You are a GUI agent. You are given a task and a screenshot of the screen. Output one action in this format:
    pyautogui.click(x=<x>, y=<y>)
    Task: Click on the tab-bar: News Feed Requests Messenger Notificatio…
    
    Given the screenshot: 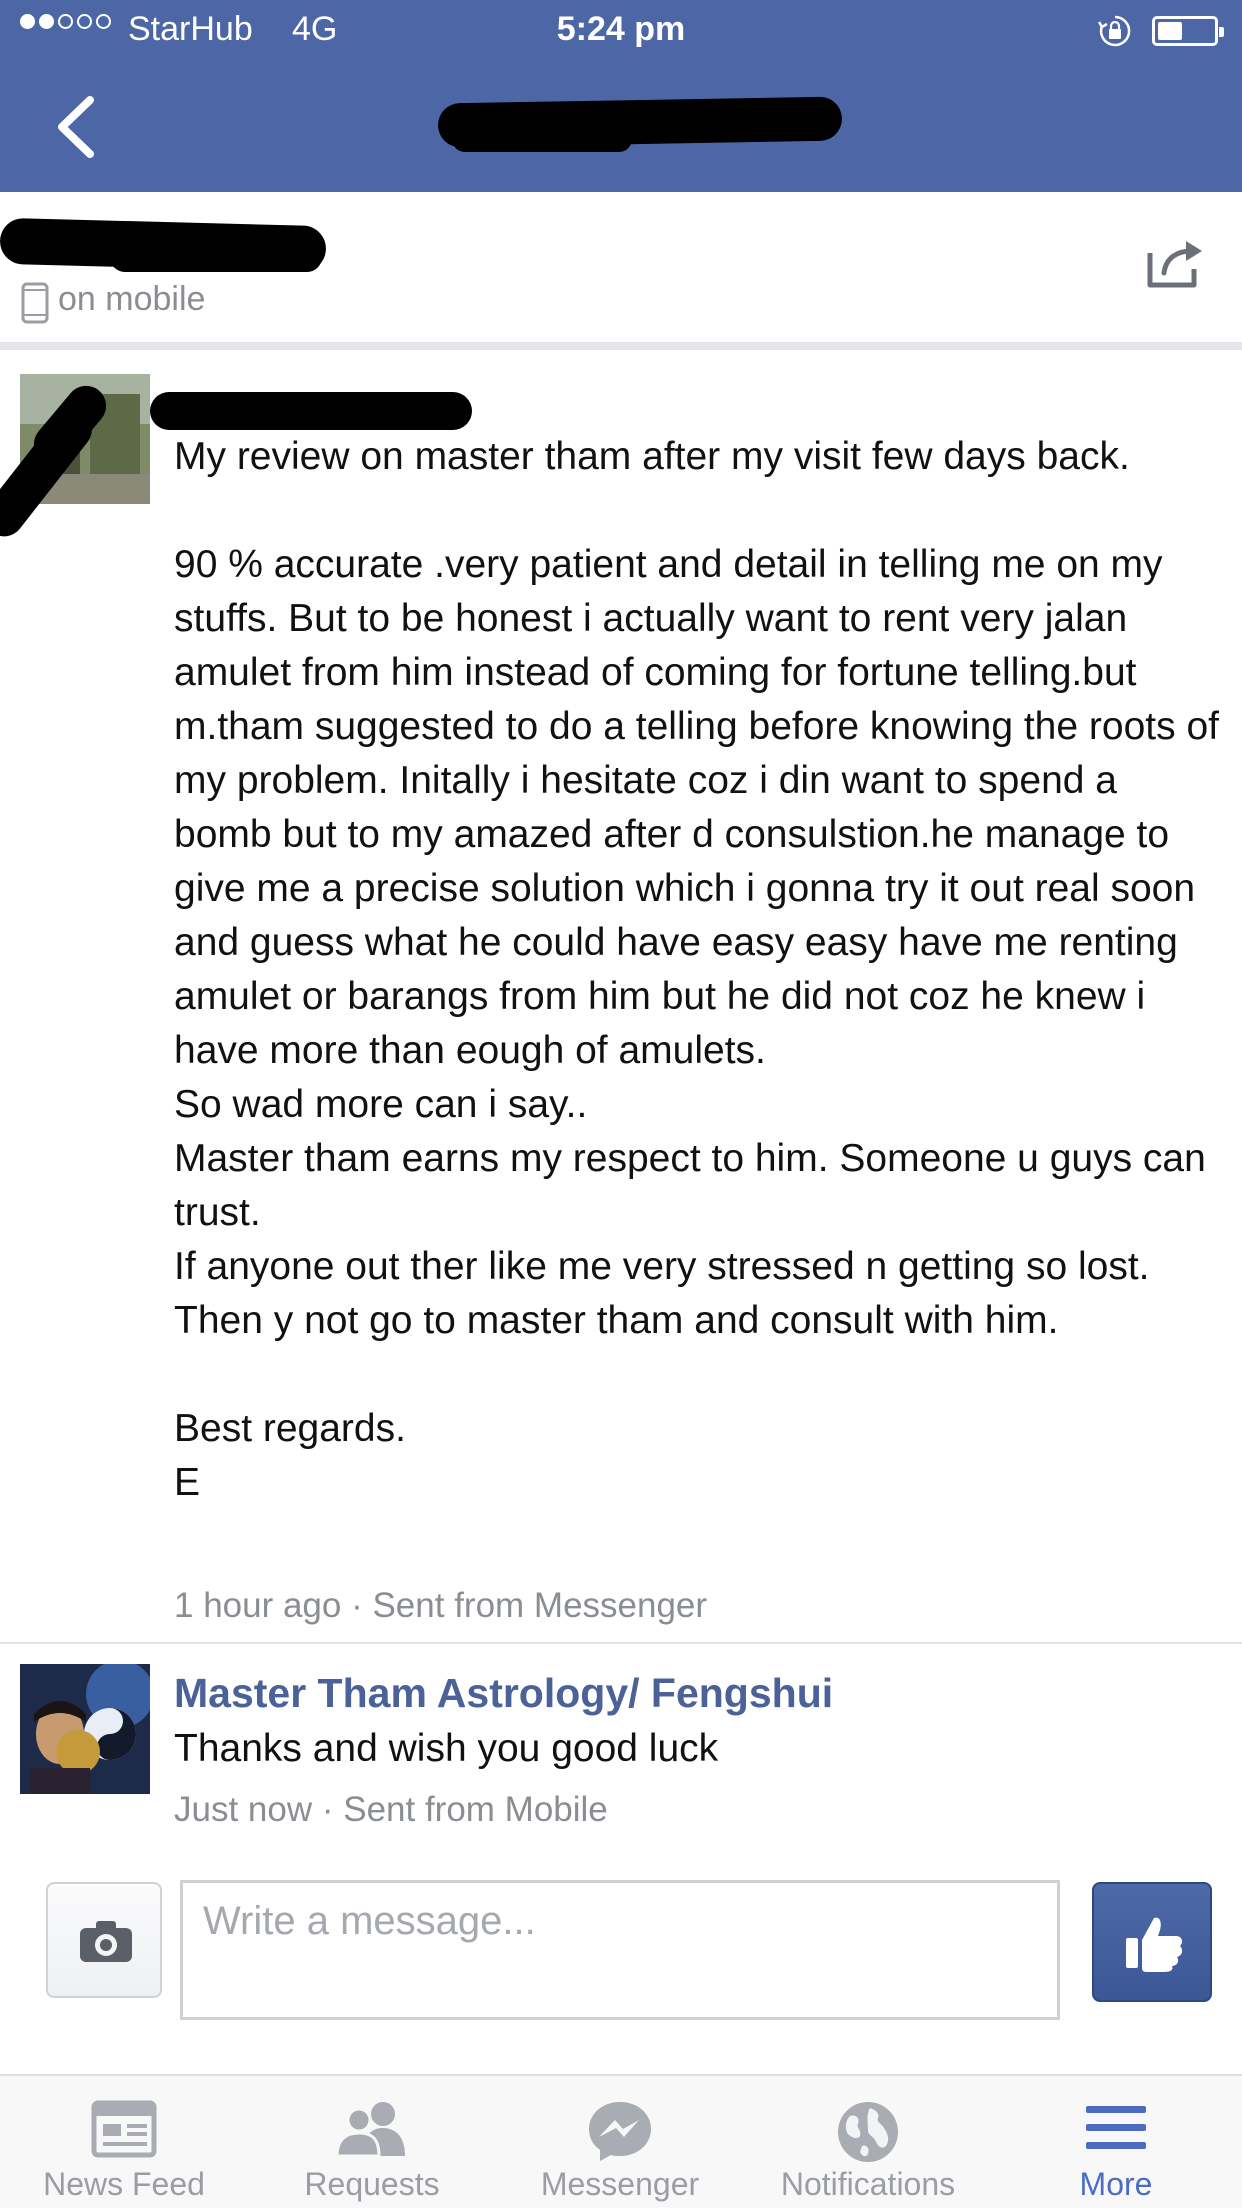 What is the action you would take?
    pyautogui.click(x=621, y=2141)
    